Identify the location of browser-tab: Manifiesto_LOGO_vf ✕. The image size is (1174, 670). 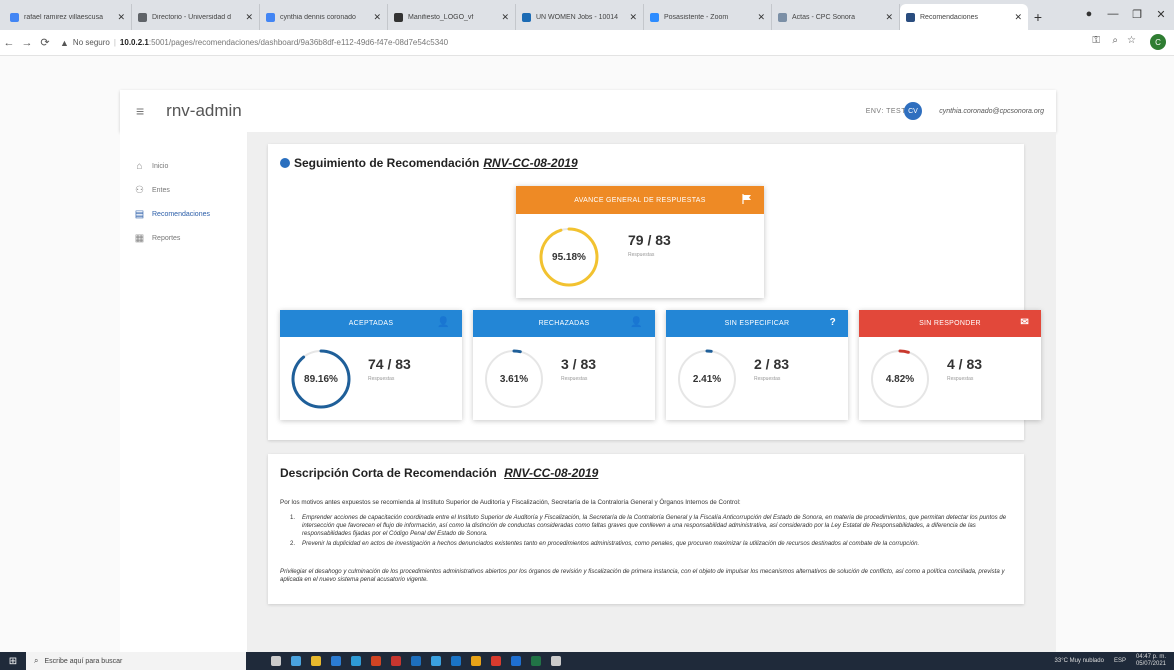
(452, 17).